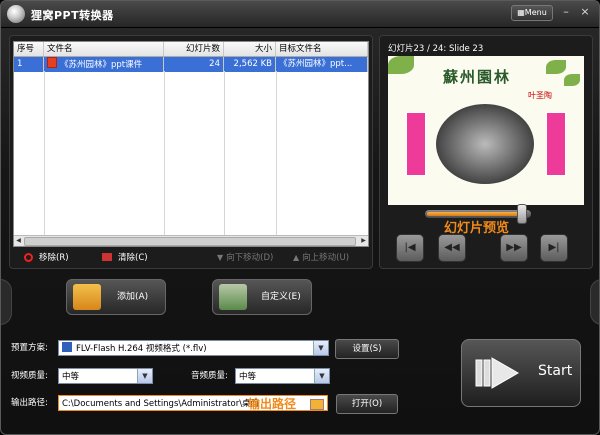 Image resolution: width=600 pixels, height=435 pixels. I want to click on output-path-hint: 输出路径, so click(272, 404).